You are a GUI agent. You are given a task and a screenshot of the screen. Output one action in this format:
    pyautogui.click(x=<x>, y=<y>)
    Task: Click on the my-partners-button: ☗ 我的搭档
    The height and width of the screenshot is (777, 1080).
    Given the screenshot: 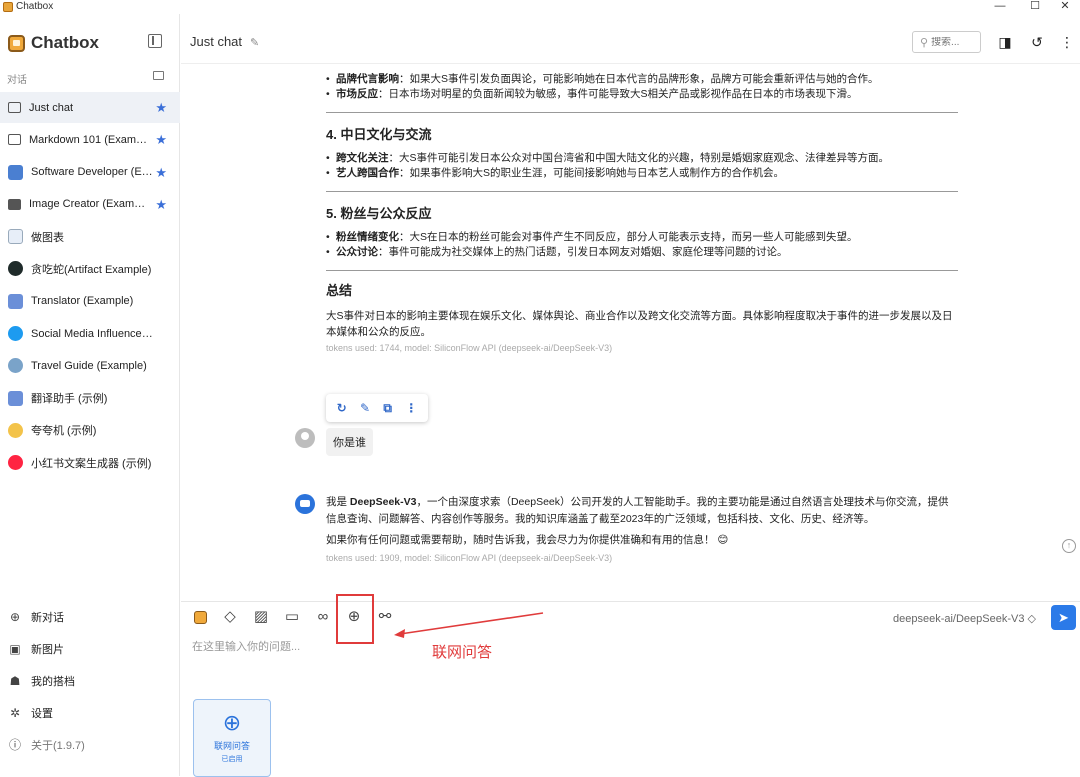 What is the action you would take?
    pyautogui.click(x=90, y=681)
    